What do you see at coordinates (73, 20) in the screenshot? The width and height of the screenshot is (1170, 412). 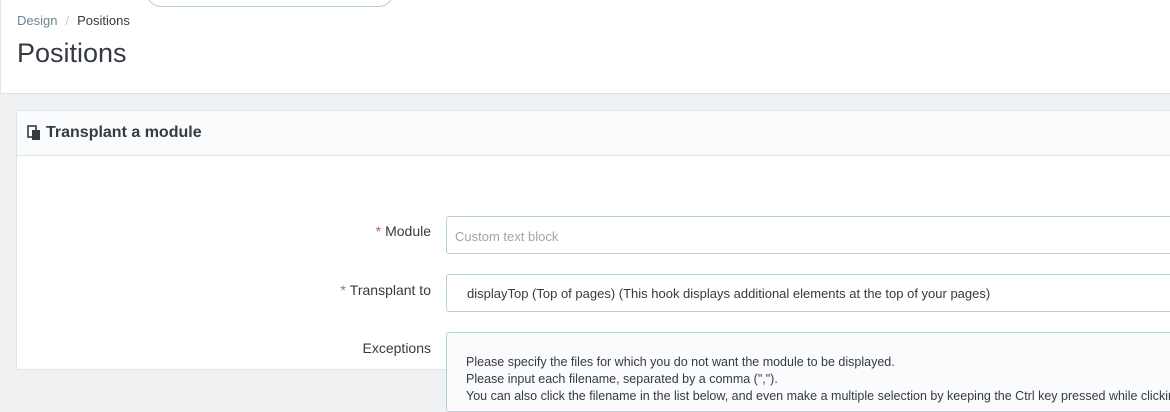 I see `breadcrumb: Design / Positions` at bounding box center [73, 20].